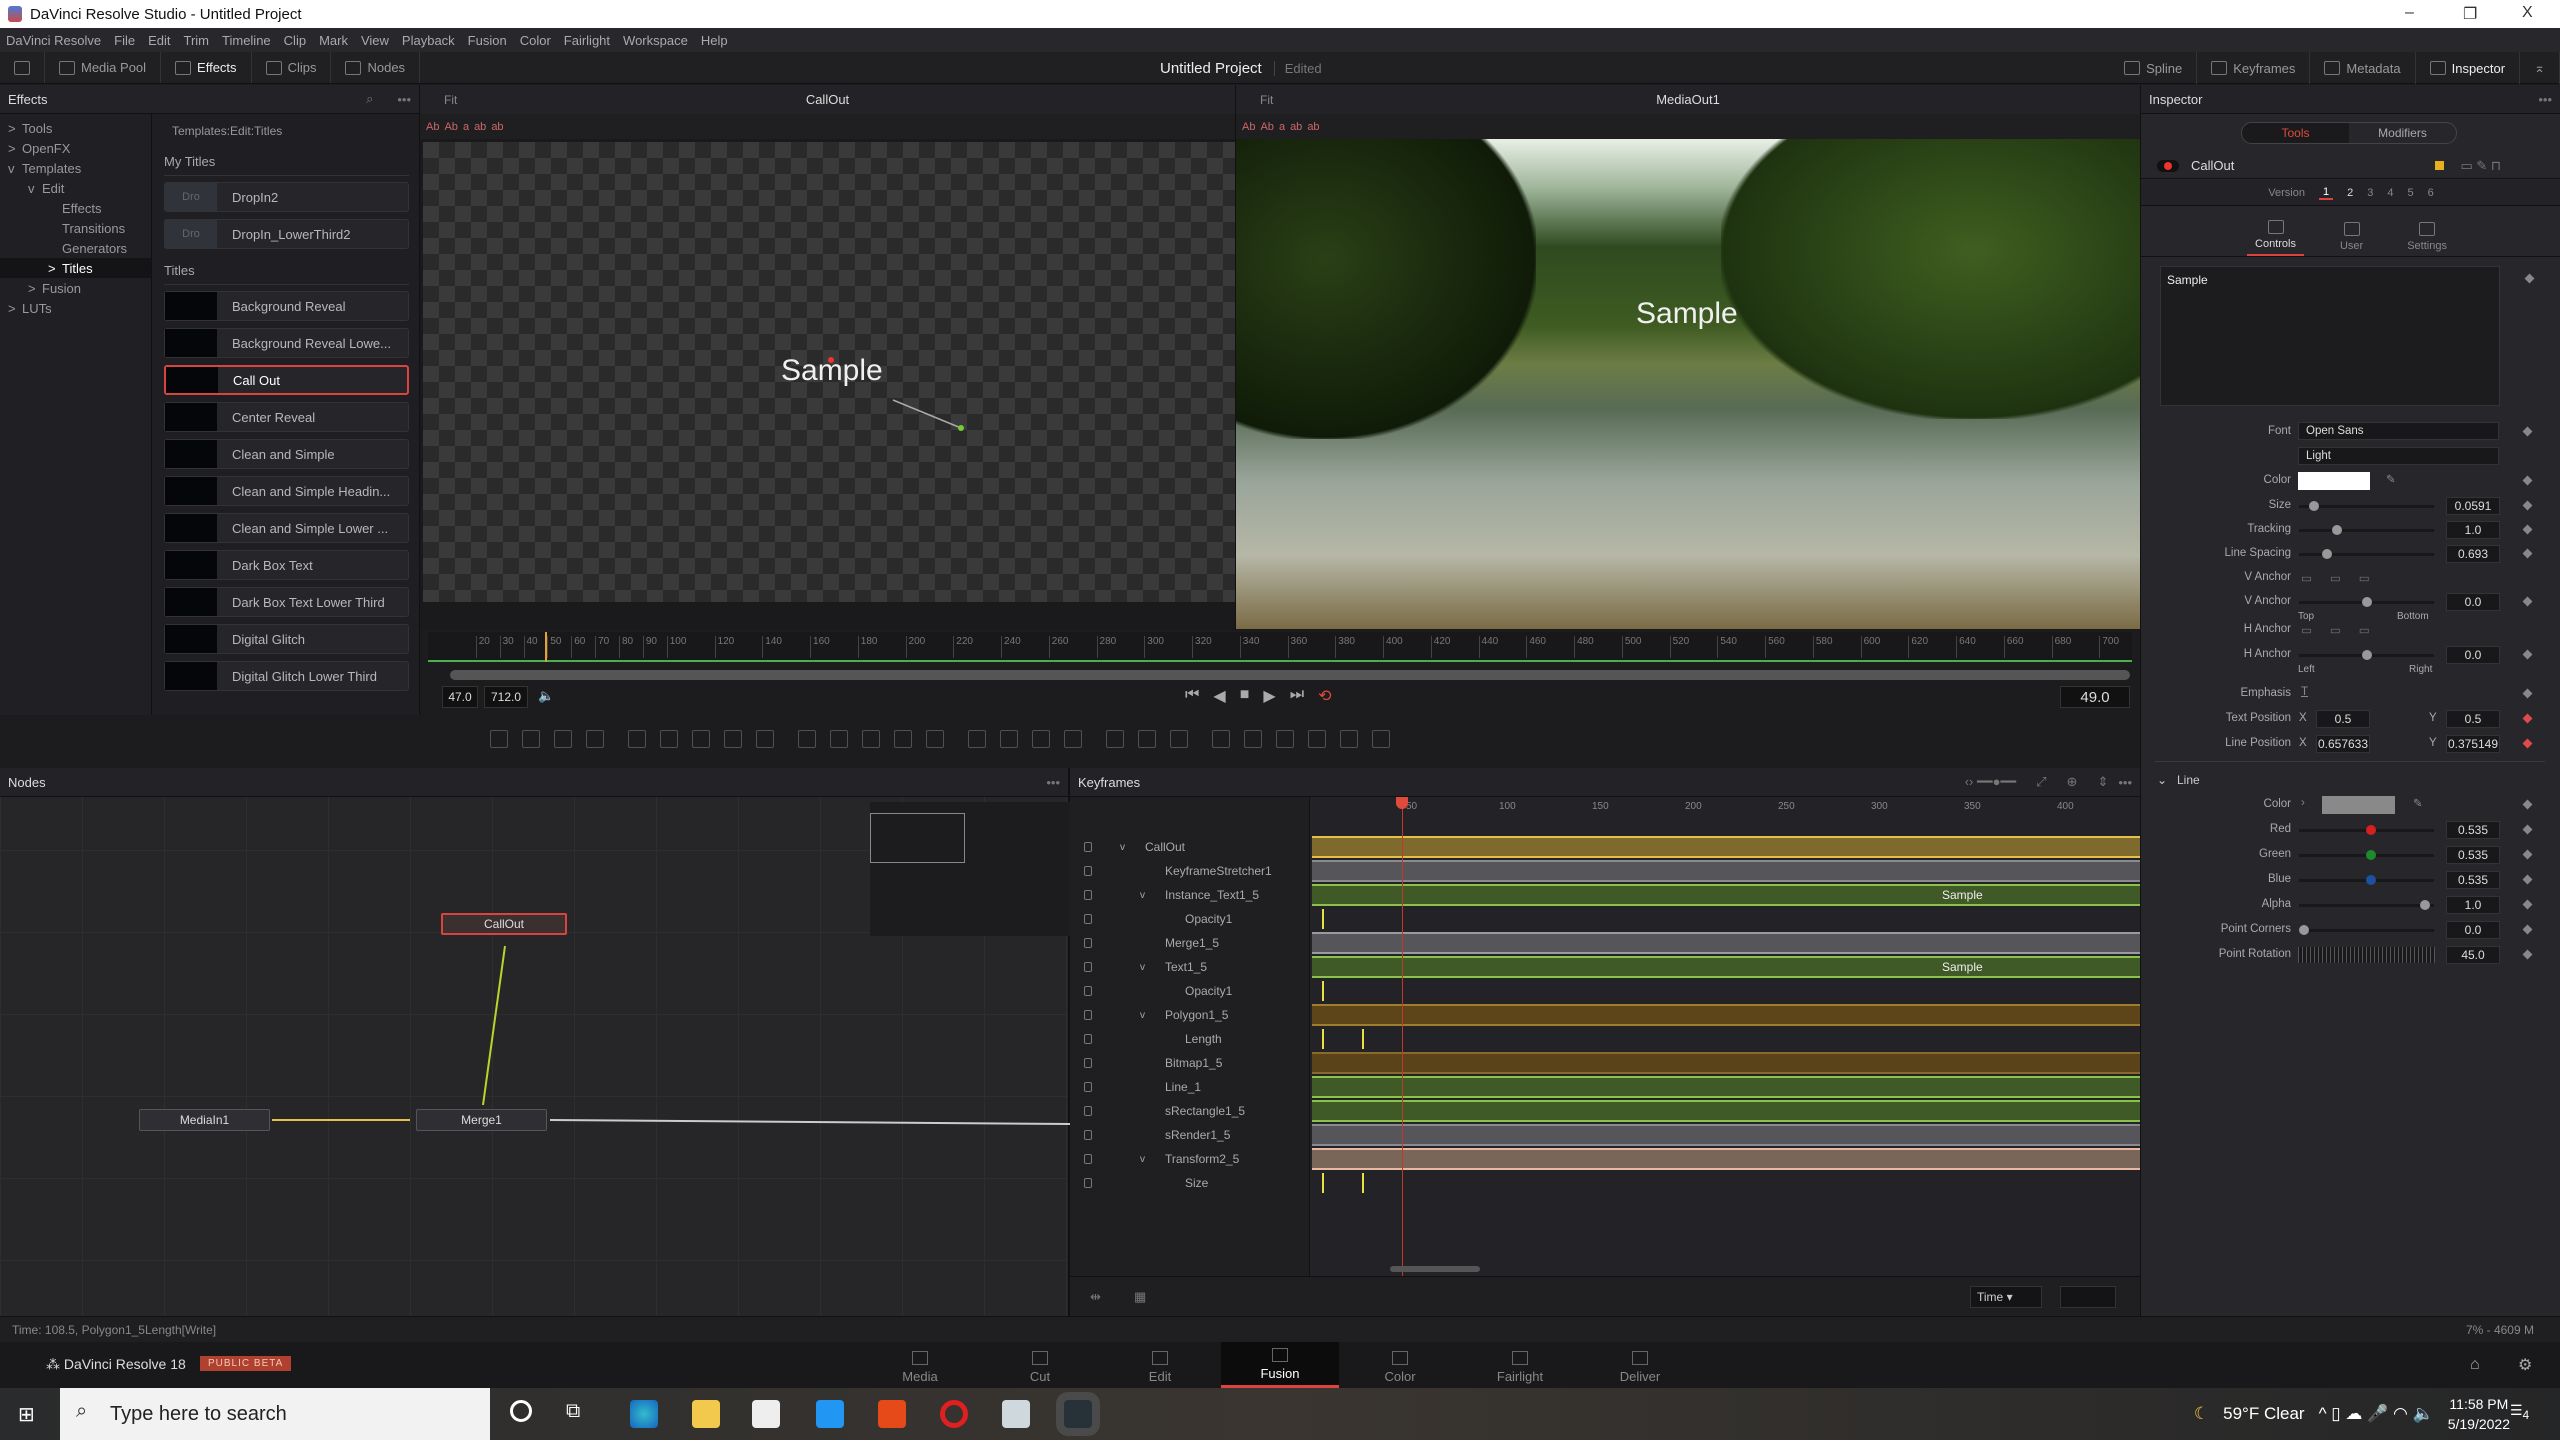 The height and width of the screenshot is (1440, 2560). Describe the element at coordinates (977, 739) in the screenshot. I see `rectangle-icon` at that location.